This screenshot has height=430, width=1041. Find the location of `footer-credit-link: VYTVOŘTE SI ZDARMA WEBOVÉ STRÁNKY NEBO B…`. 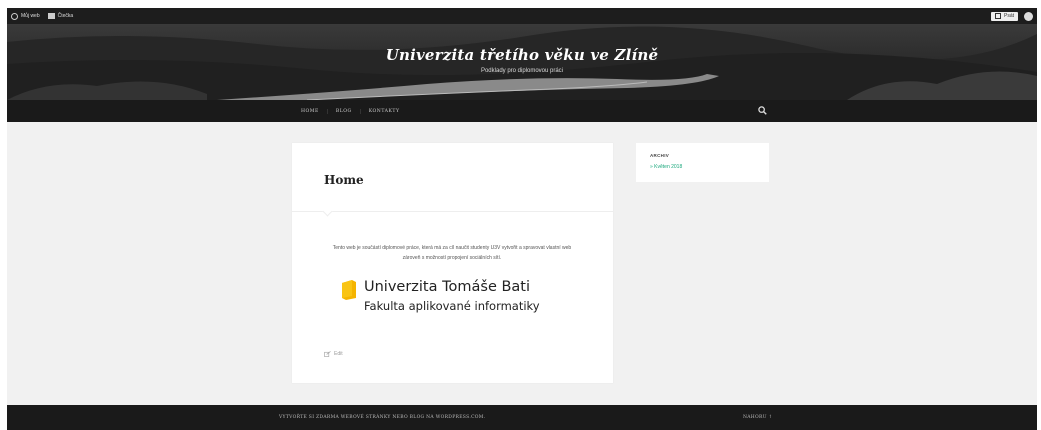

footer-credit-link: VYTVOŘTE SI ZDARMA WEBOVÉ STRÁNKY NEBO B… is located at coordinates (382, 417).